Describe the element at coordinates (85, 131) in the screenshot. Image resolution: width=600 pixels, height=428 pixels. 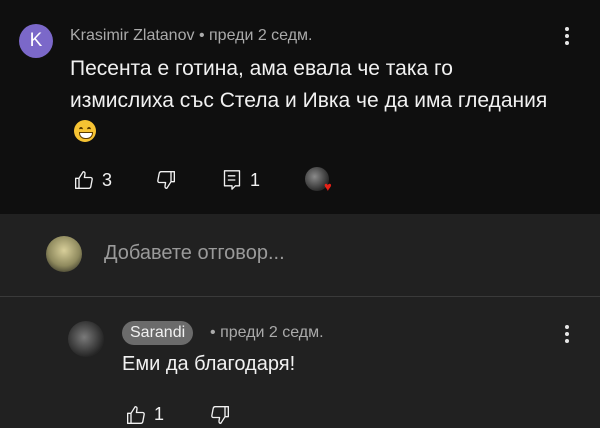
I see `grinning-emoji-icon` at that location.